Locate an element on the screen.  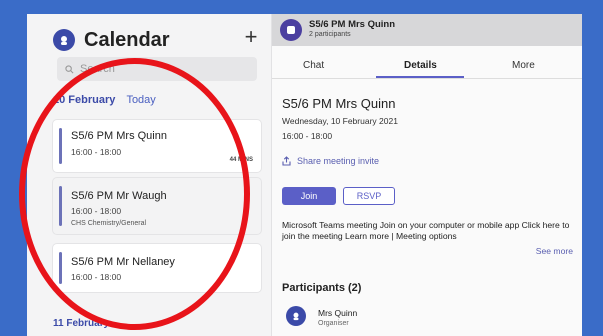
meeting-time: 16:00 - 18:00 is located at coordinates (307, 136).